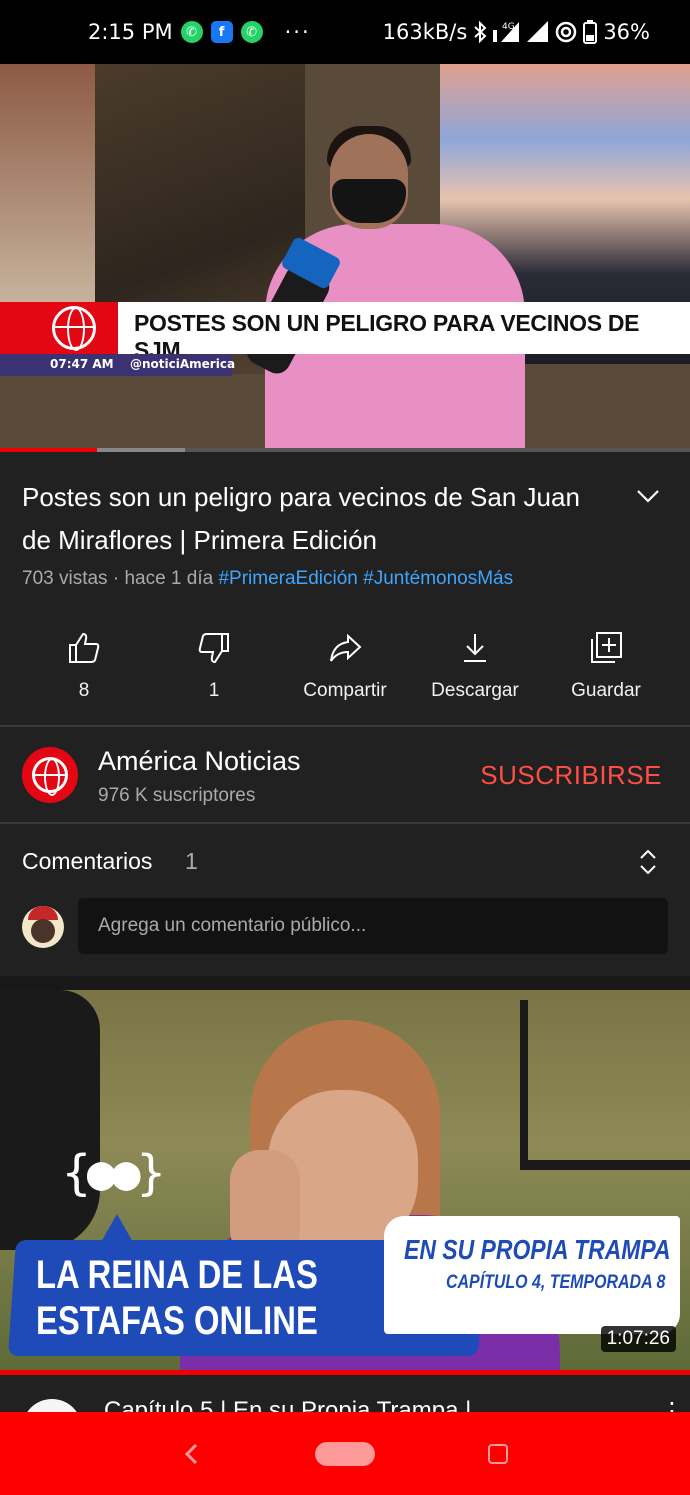  I want to click on thumbnail-chair, so click(605, 1085).